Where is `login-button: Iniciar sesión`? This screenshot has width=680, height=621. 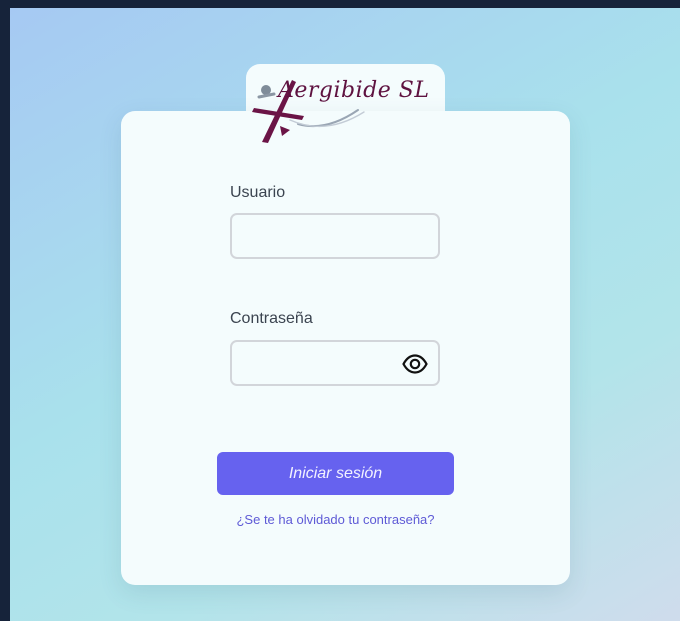
login-button: Iniciar sesión is located at coordinates (335, 473).